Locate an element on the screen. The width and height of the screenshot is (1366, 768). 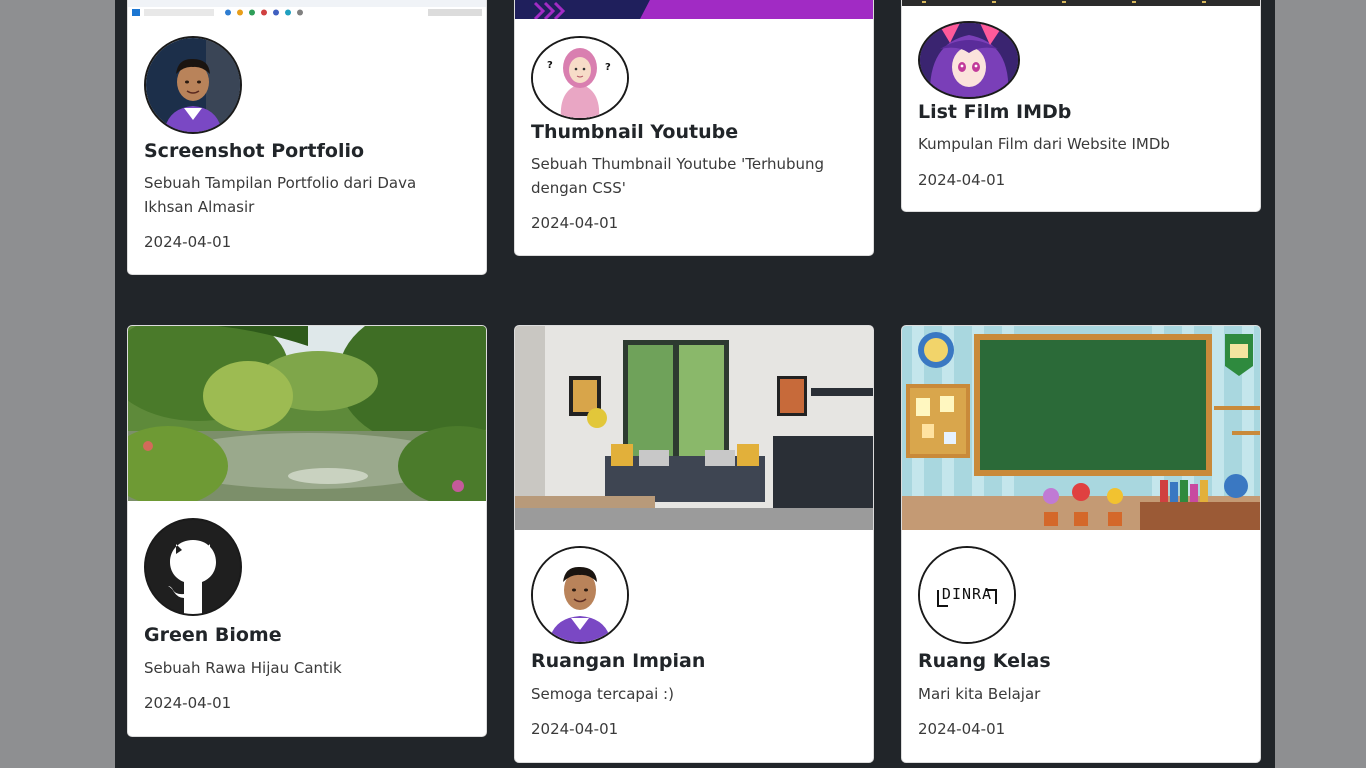
card-description: Kumpulan Film dari Website IMDb is located at coordinates (1044, 144).